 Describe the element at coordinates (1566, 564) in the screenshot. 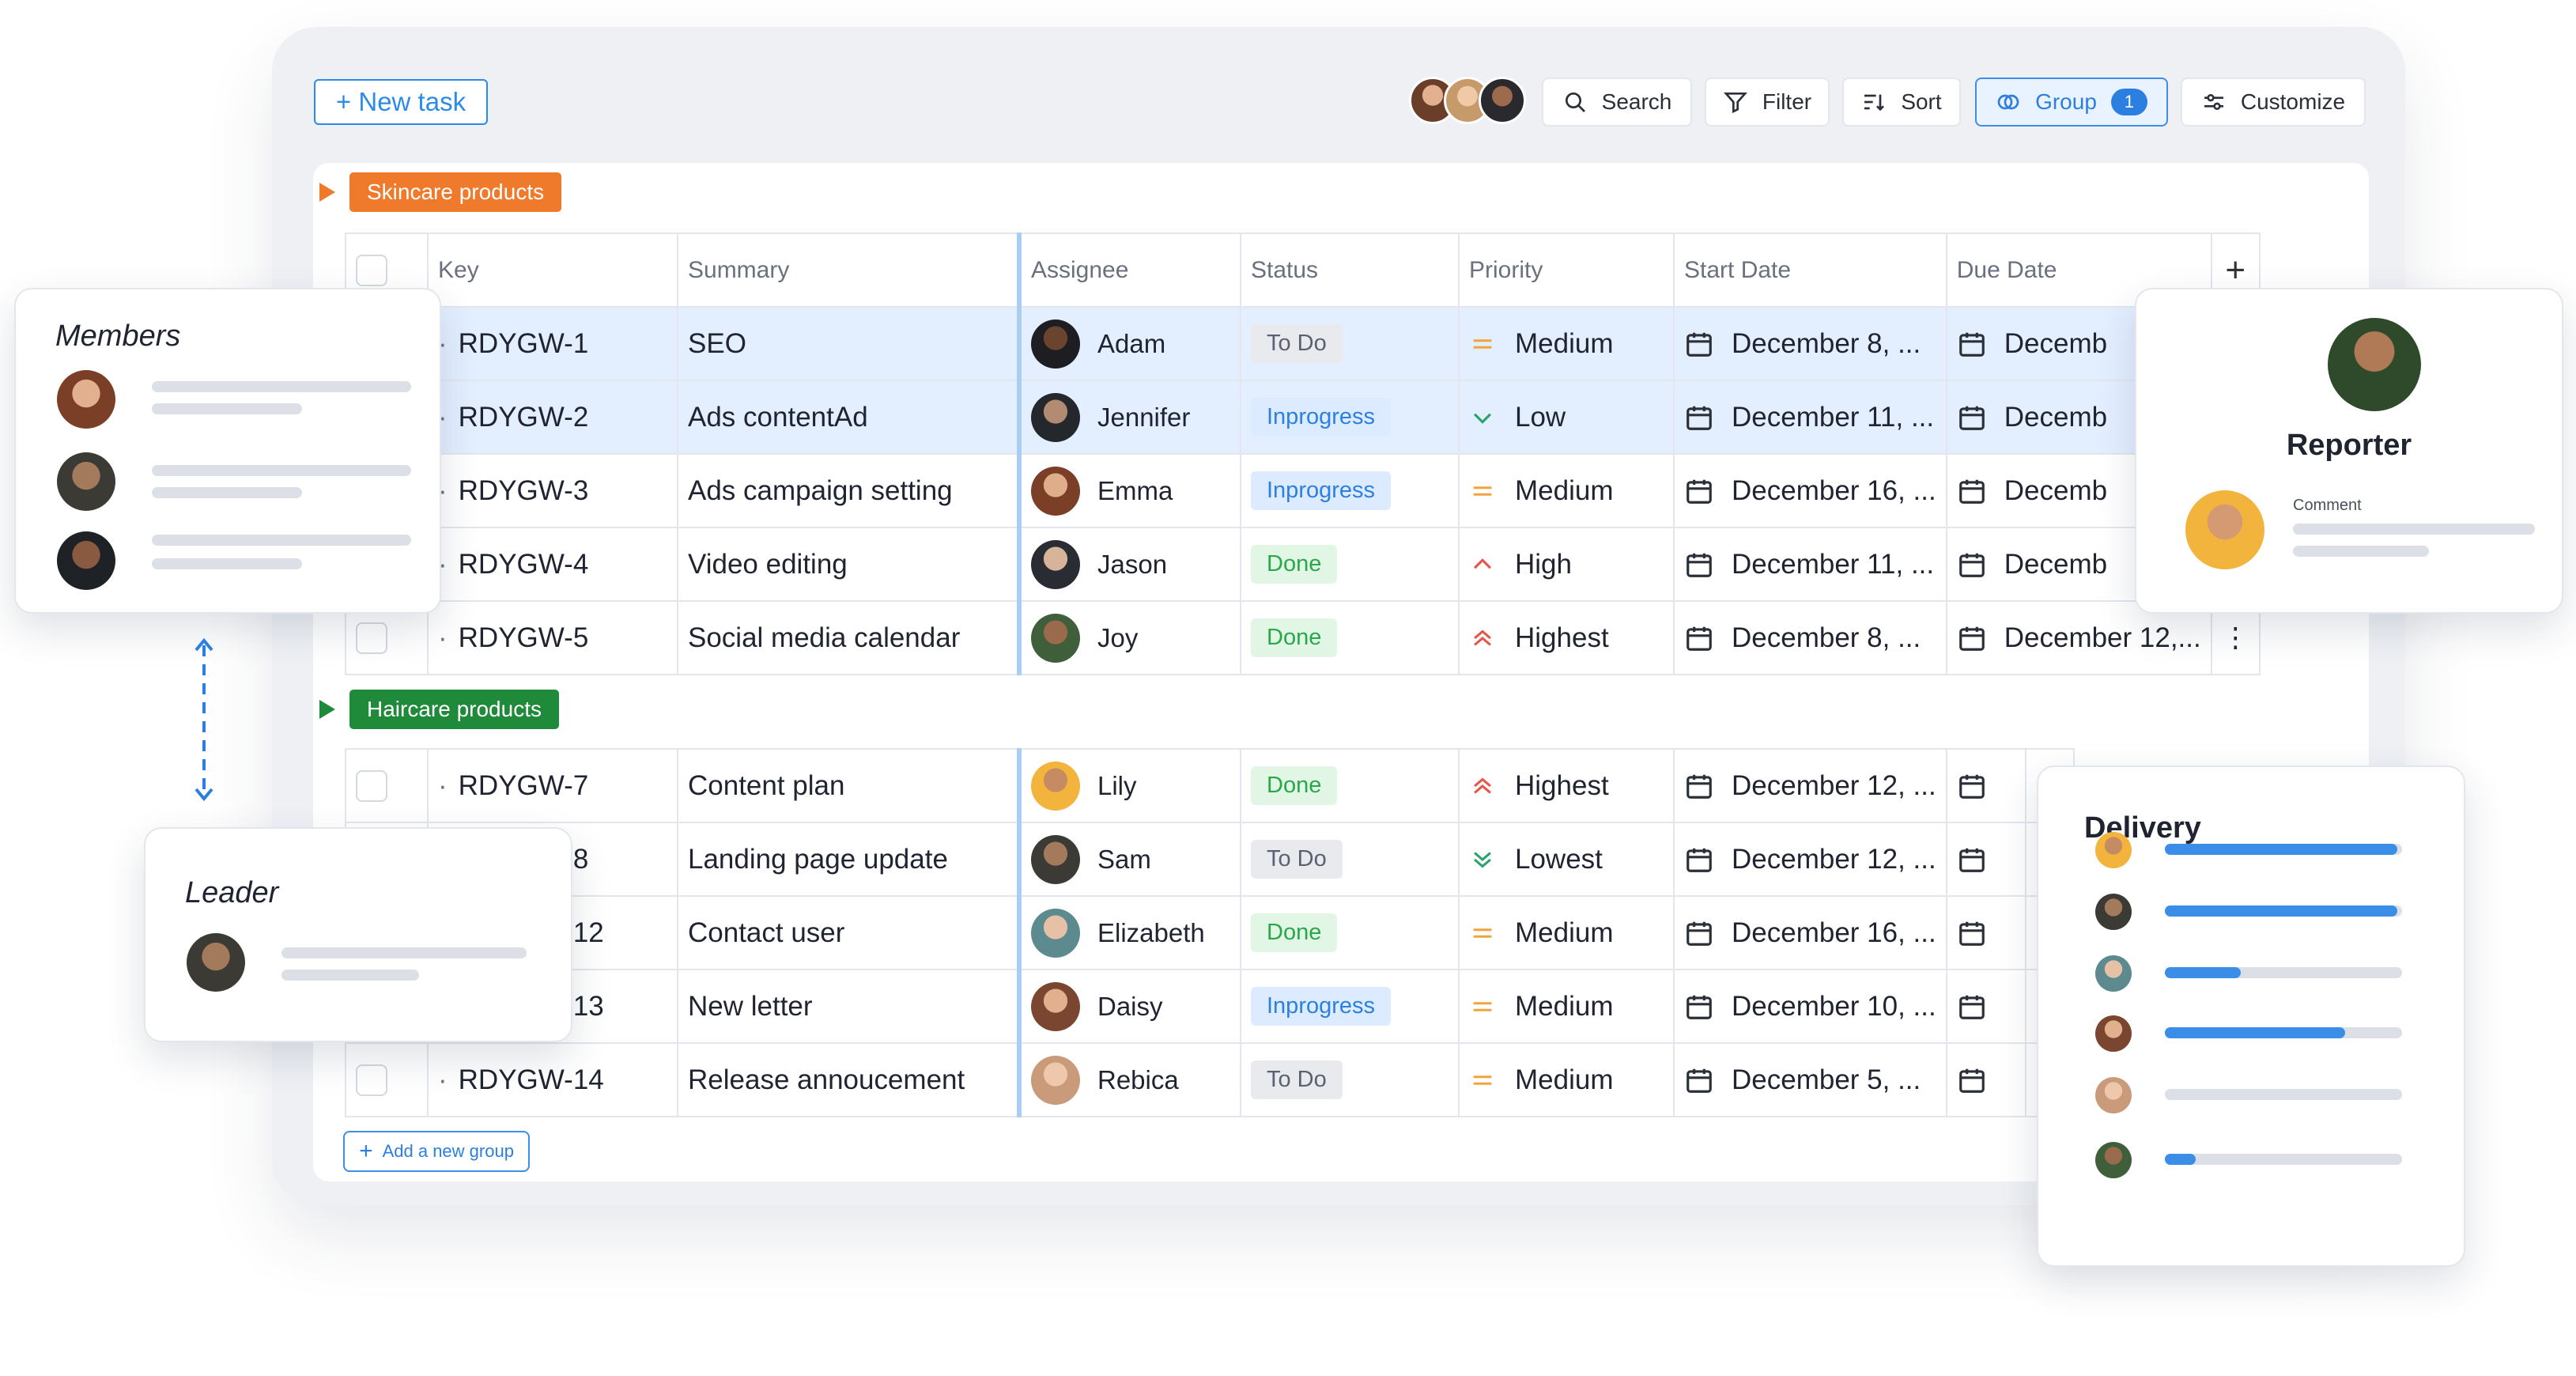

I see `task-priority: High` at that location.